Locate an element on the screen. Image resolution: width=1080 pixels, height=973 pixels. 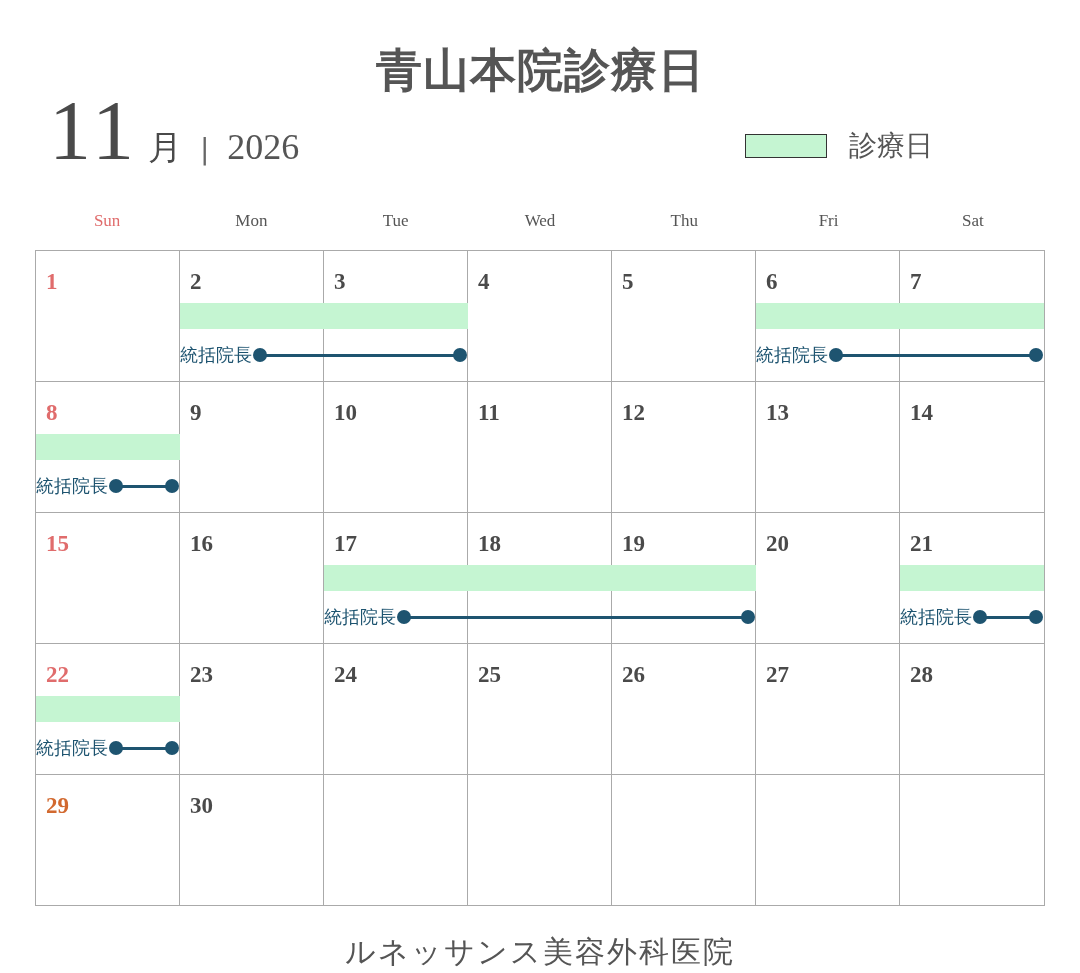
day-number: 15 is located at coordinates (57, 543).